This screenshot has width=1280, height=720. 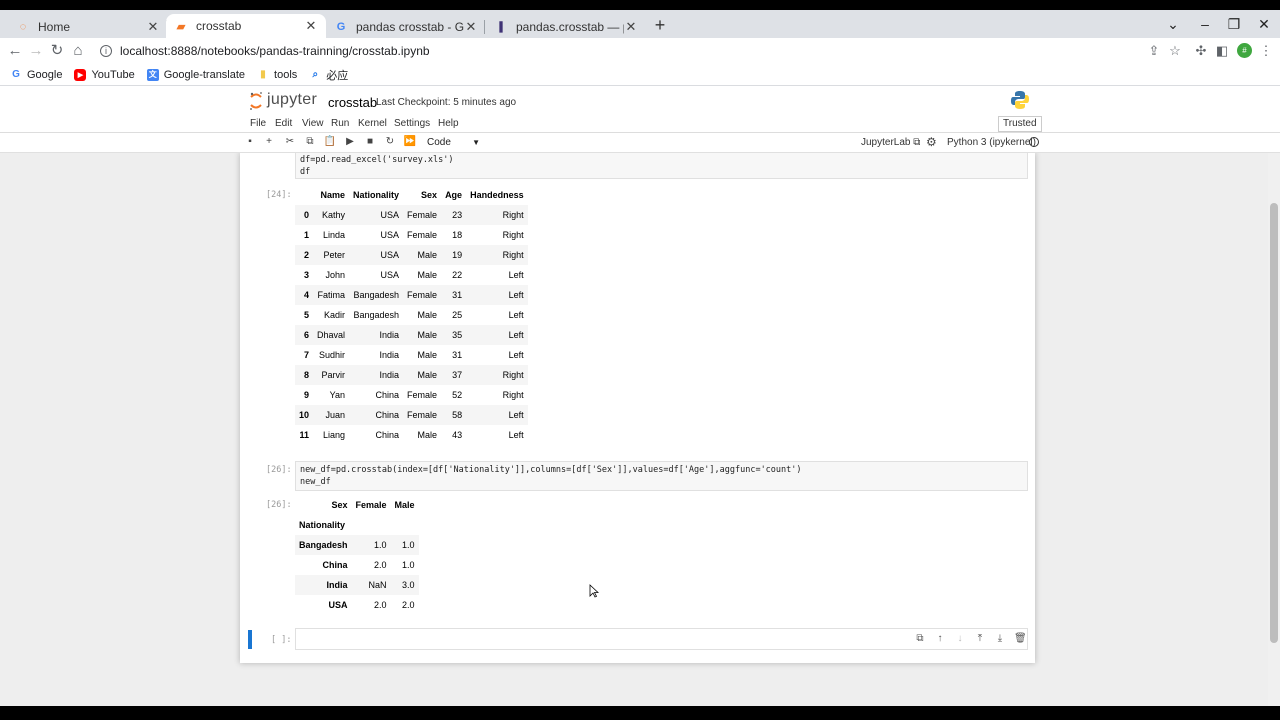 What do you see at coordinates (422, 235) in the screenshot?
I see `table-cell: Female` at bounding box center [422, 235].